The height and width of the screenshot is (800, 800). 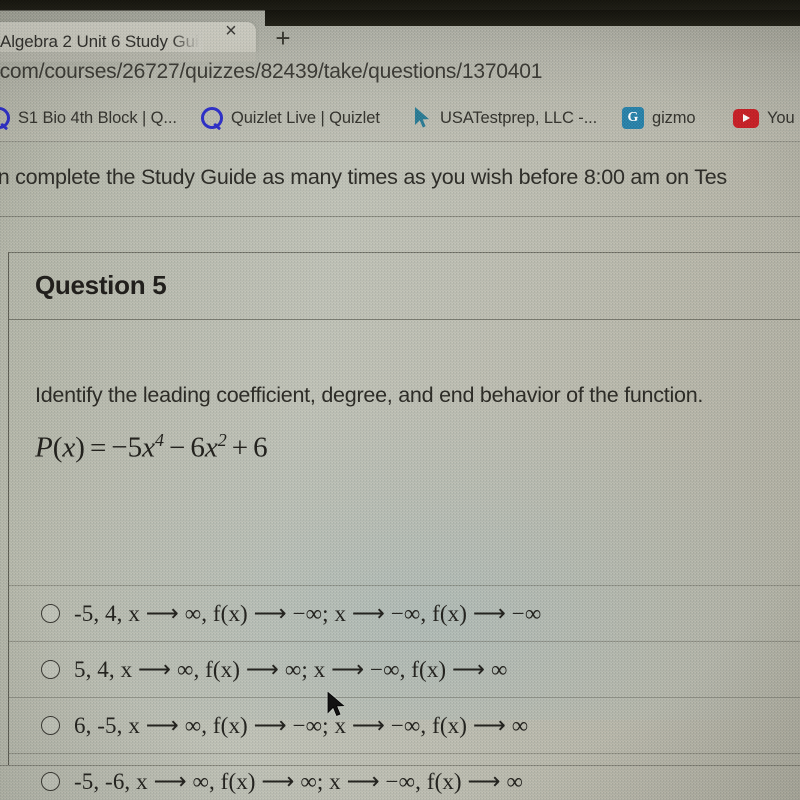 What do you see at coordinates (746, 118) in the screenshot?
I see `youtube-icon` at bounding box center [746, 118].